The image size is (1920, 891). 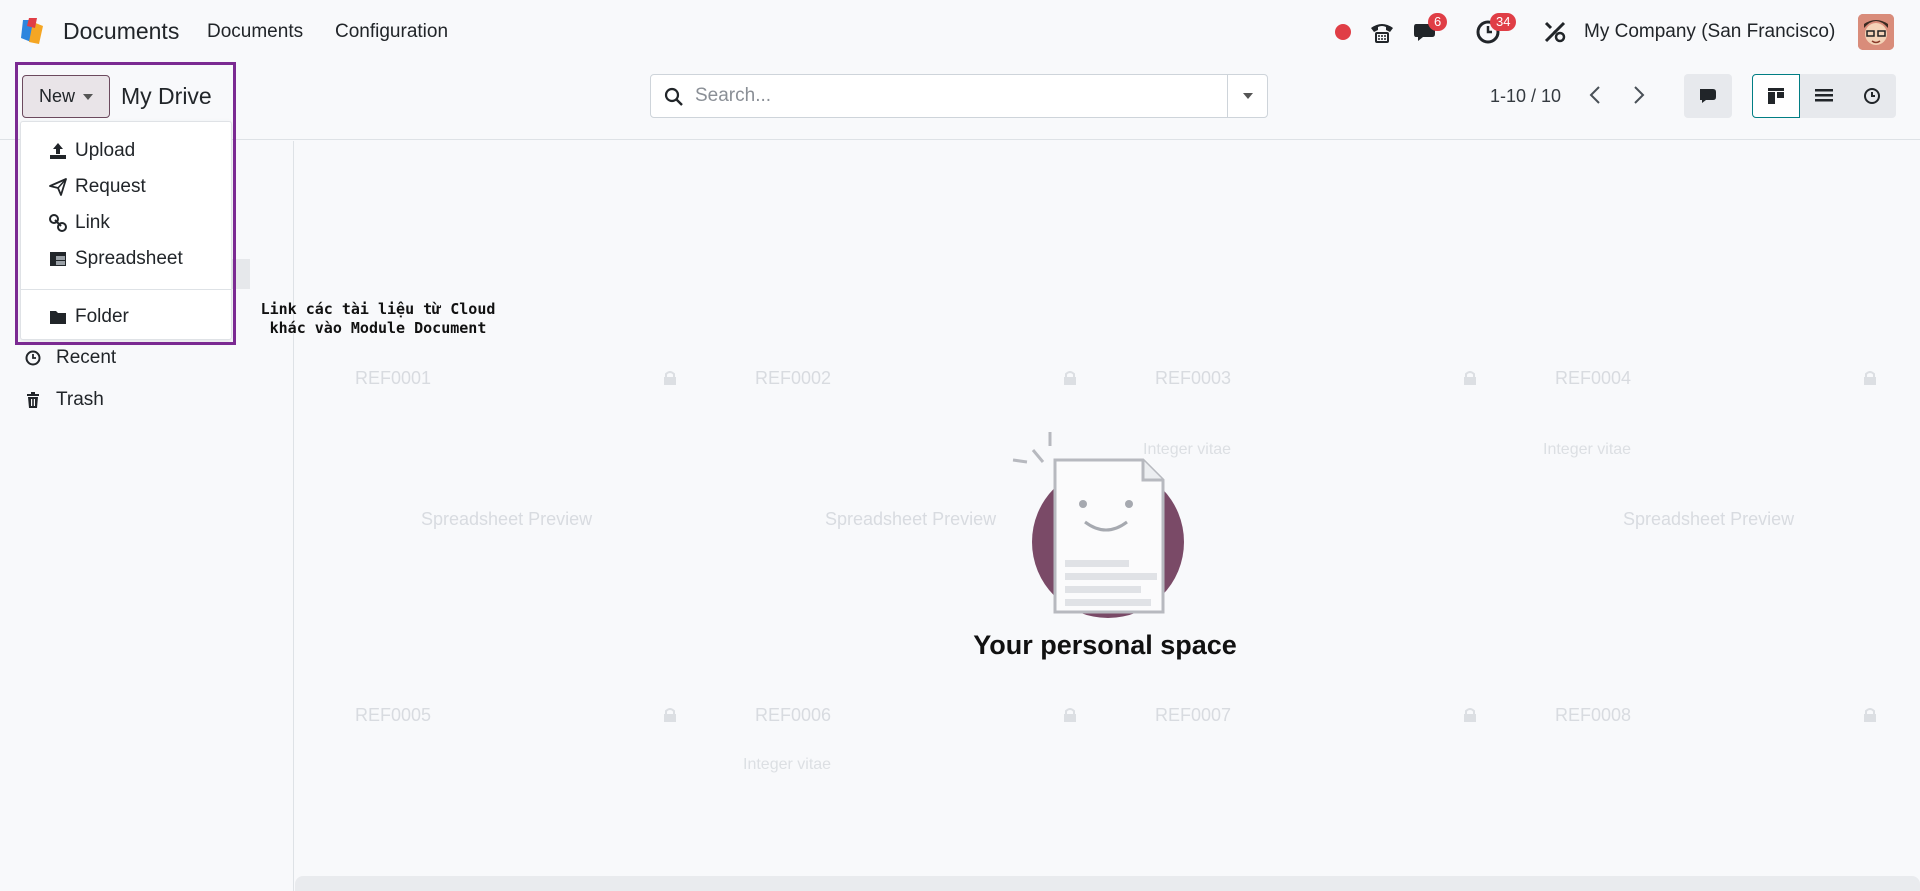 What do you see at coordinates (950, 96) in the screenshot?
I see `search-input` at bounding box center [950, 96].